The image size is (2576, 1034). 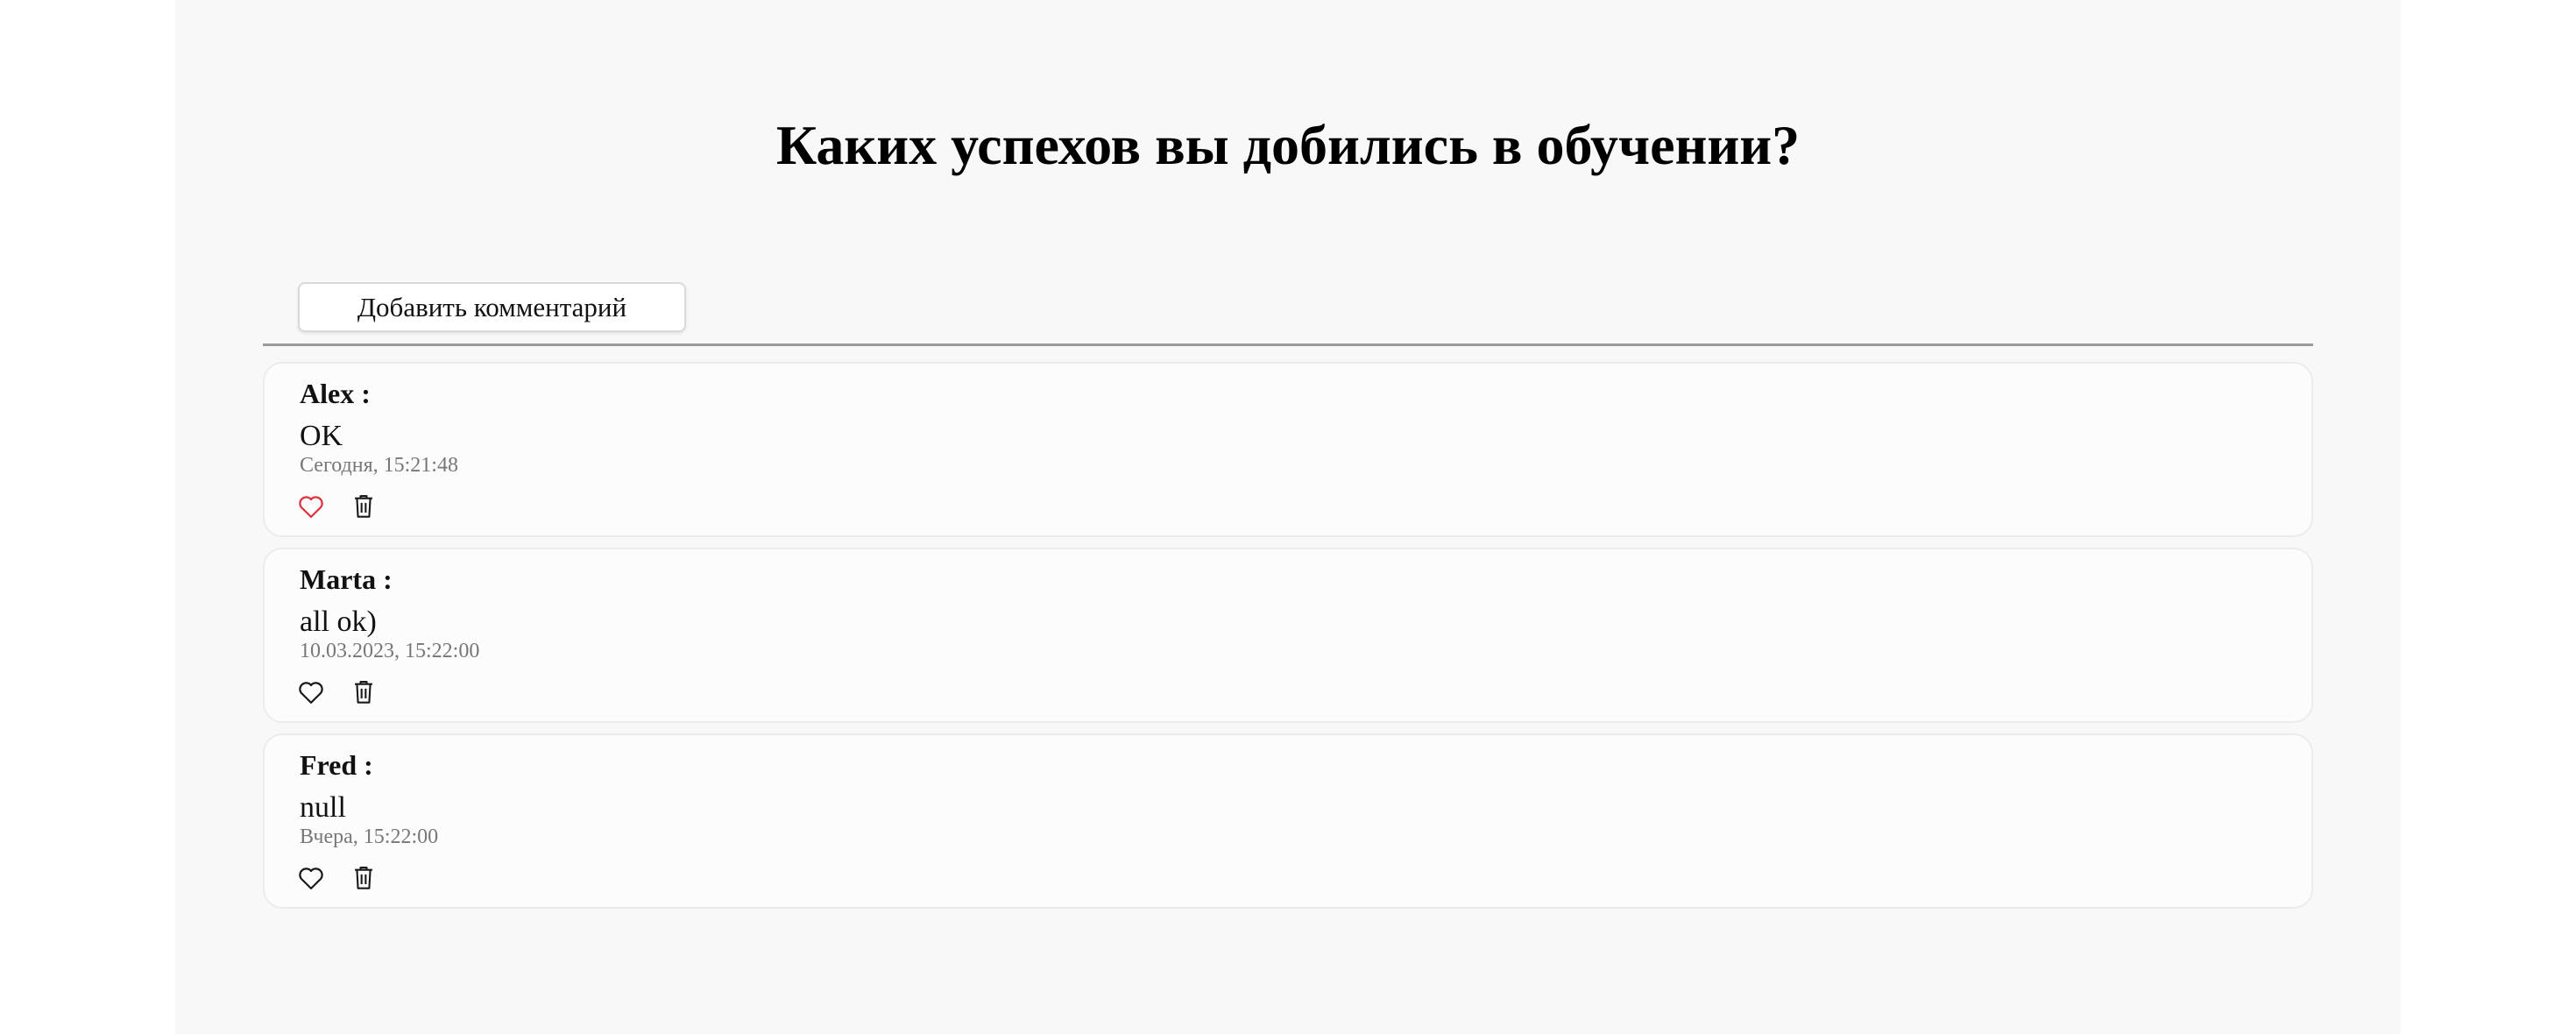 I want to click on comment-text: all ok), so click(x=338, y=622).